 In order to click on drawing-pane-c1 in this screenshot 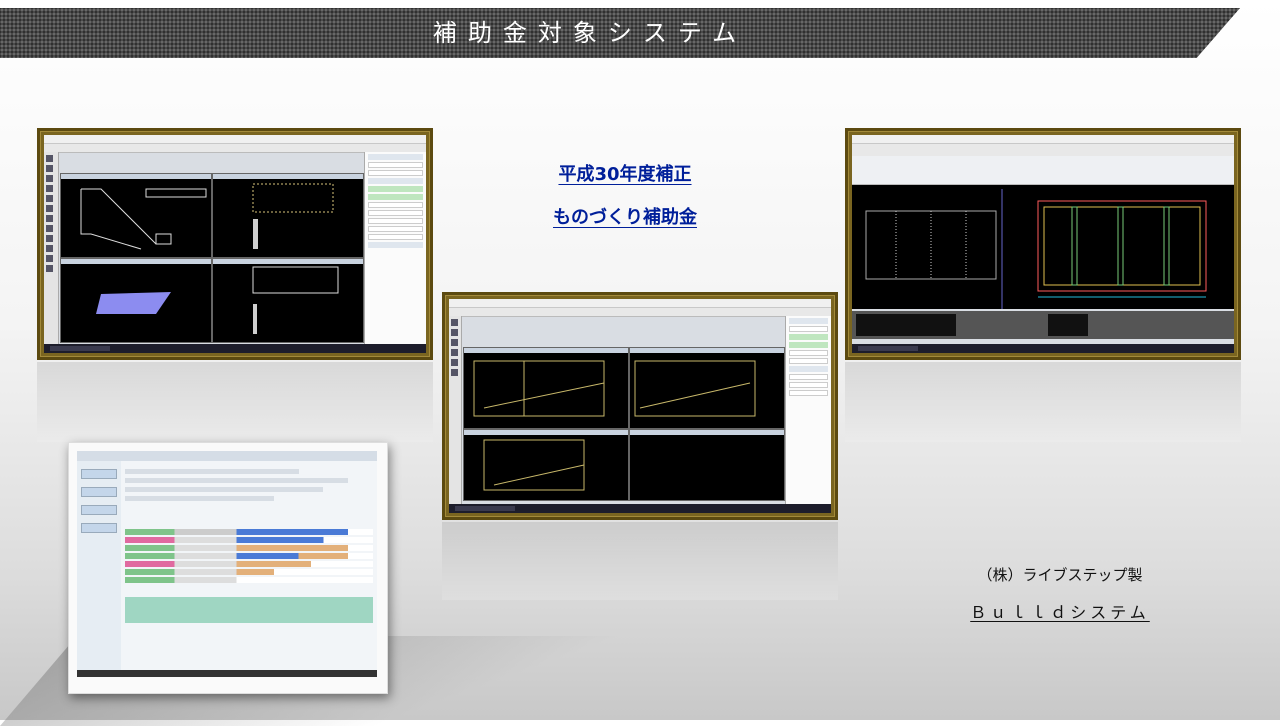, I will do `click(546, 388)`.